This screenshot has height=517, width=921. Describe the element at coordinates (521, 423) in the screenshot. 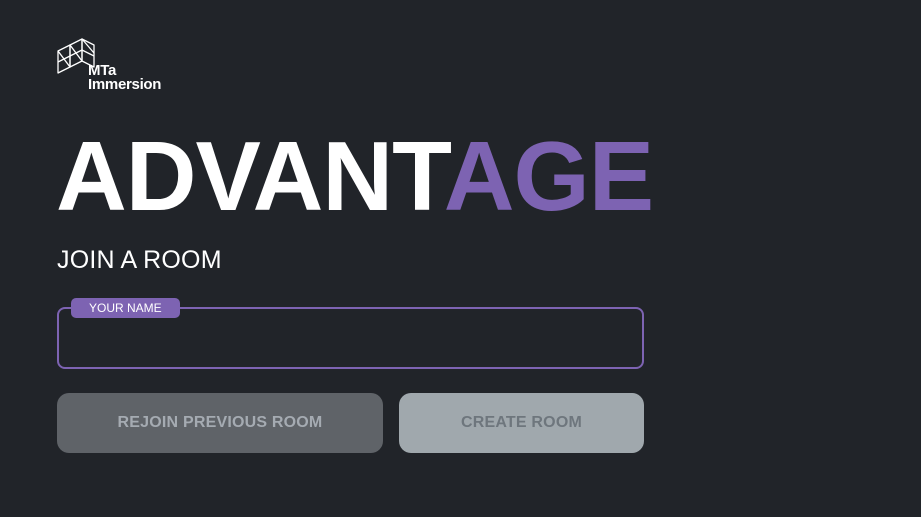

I see `create-room-button: CREATE ROOM` at that location.